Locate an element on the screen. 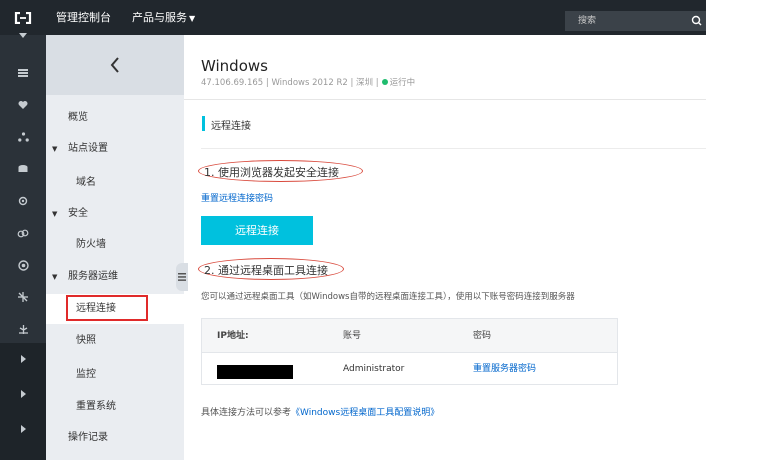 Image resolution: width=764 pixels, height=460 pixels. reset-remote-password-link: 重置远程连接密码 is located at coordinates (237, 197).